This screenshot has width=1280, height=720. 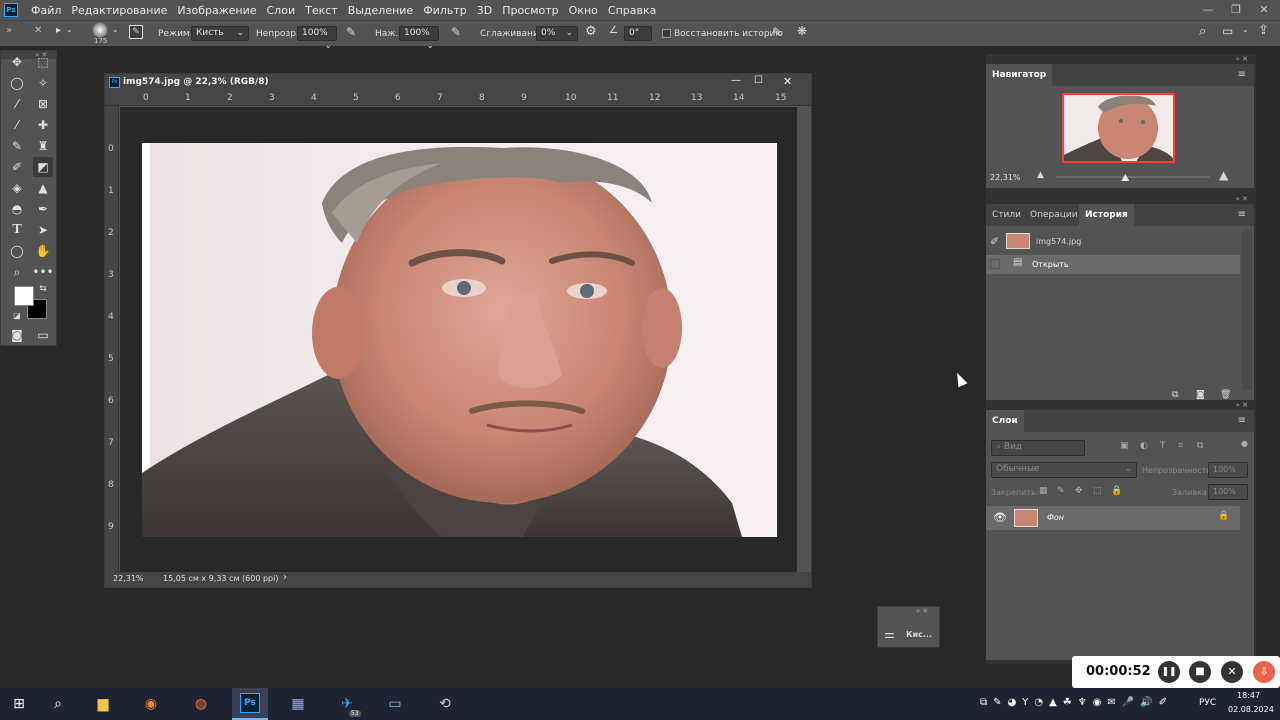 I want to click on app-eye-icon: ◉, so click(x=151, y=704).